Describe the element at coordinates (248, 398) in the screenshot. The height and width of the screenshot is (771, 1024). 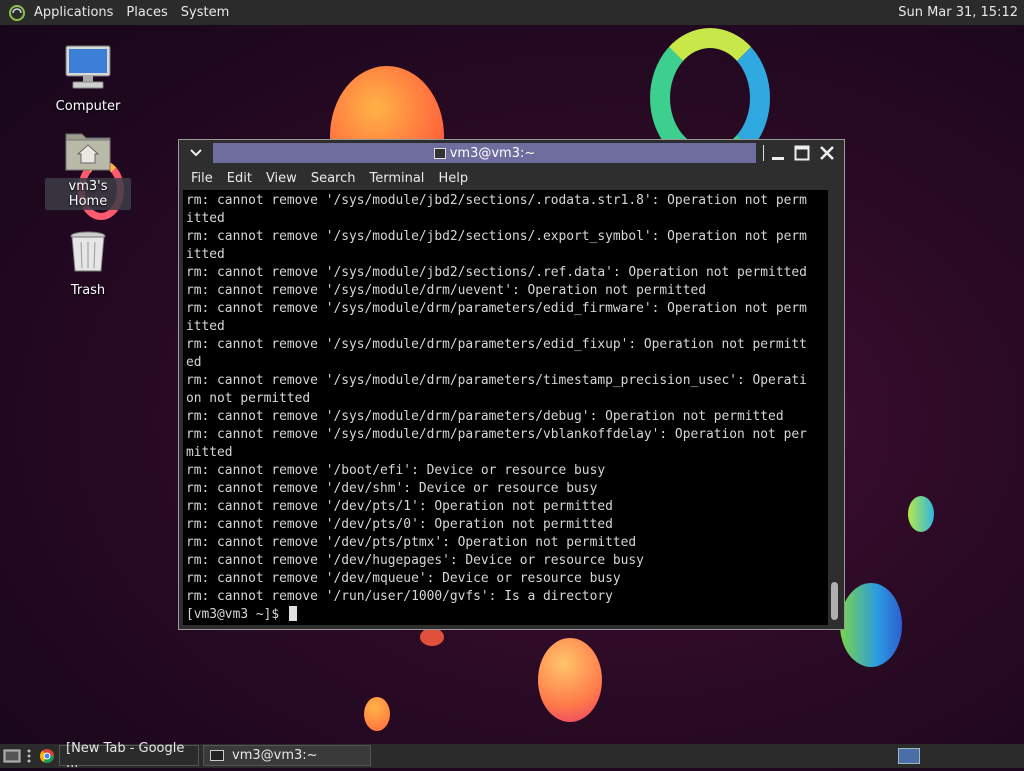
I see `terminal-line: on not permitted` at that location.